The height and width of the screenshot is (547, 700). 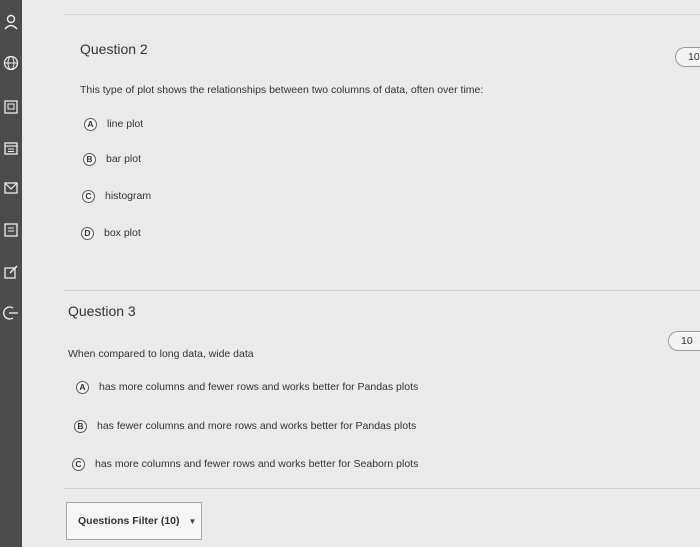 I want to click on questions-filter-button: Questions Filter (10) ▼, so click(x=134, y=521).